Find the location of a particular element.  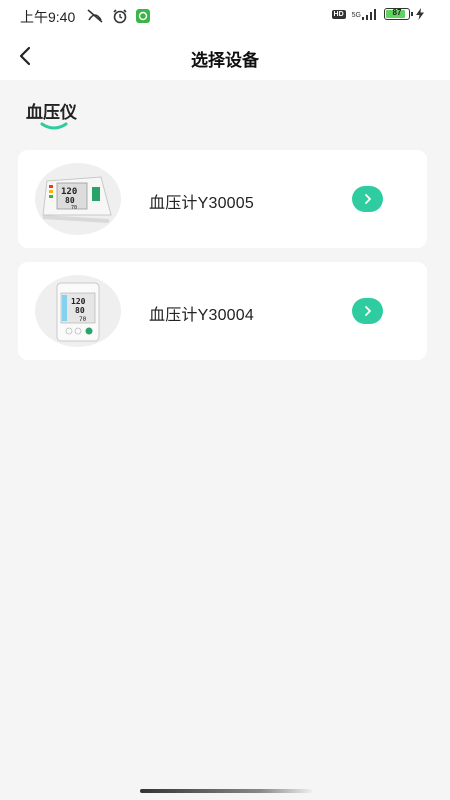

status-left-icons is located at coordinates (118, 16).